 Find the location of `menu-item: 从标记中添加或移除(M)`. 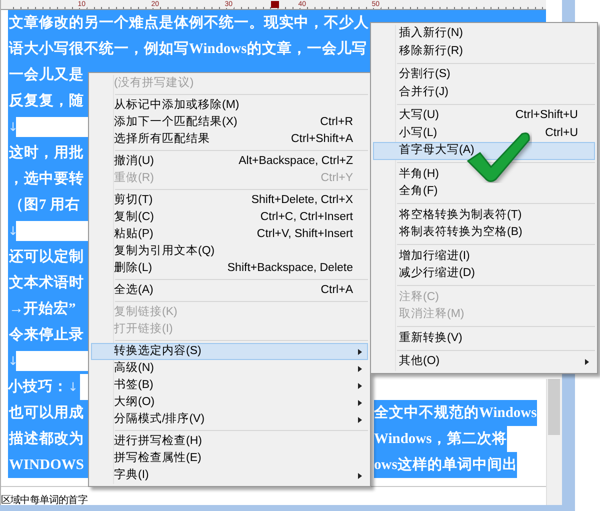

menu-item: 从标记中添加或移除(M) is located at coordinates (229, 105).